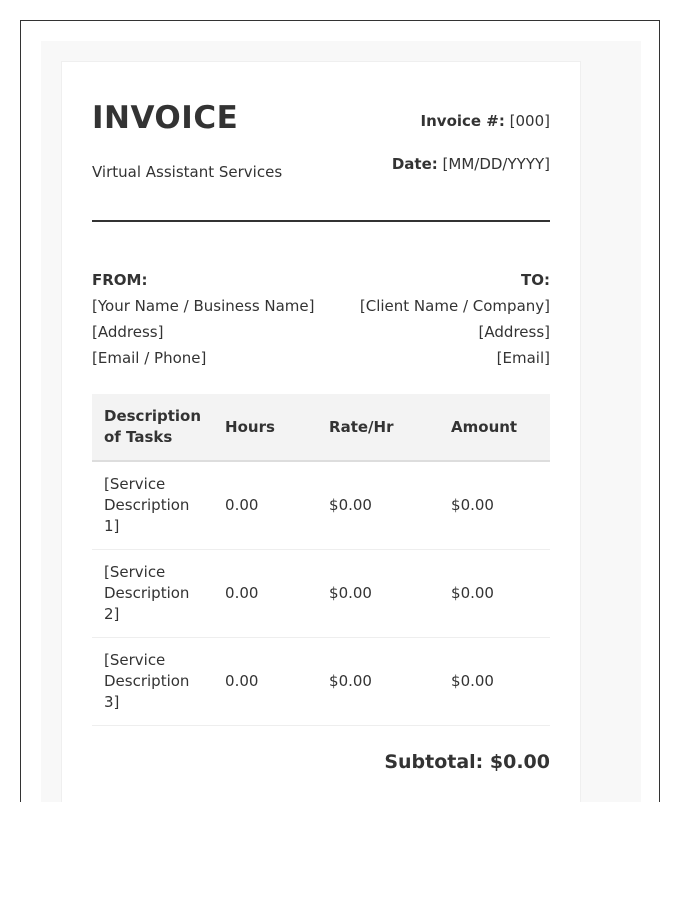  Describe the element at coordinates (153, 593) in the screenshot. I see `cell-description: [Service Description 2]` at that location.